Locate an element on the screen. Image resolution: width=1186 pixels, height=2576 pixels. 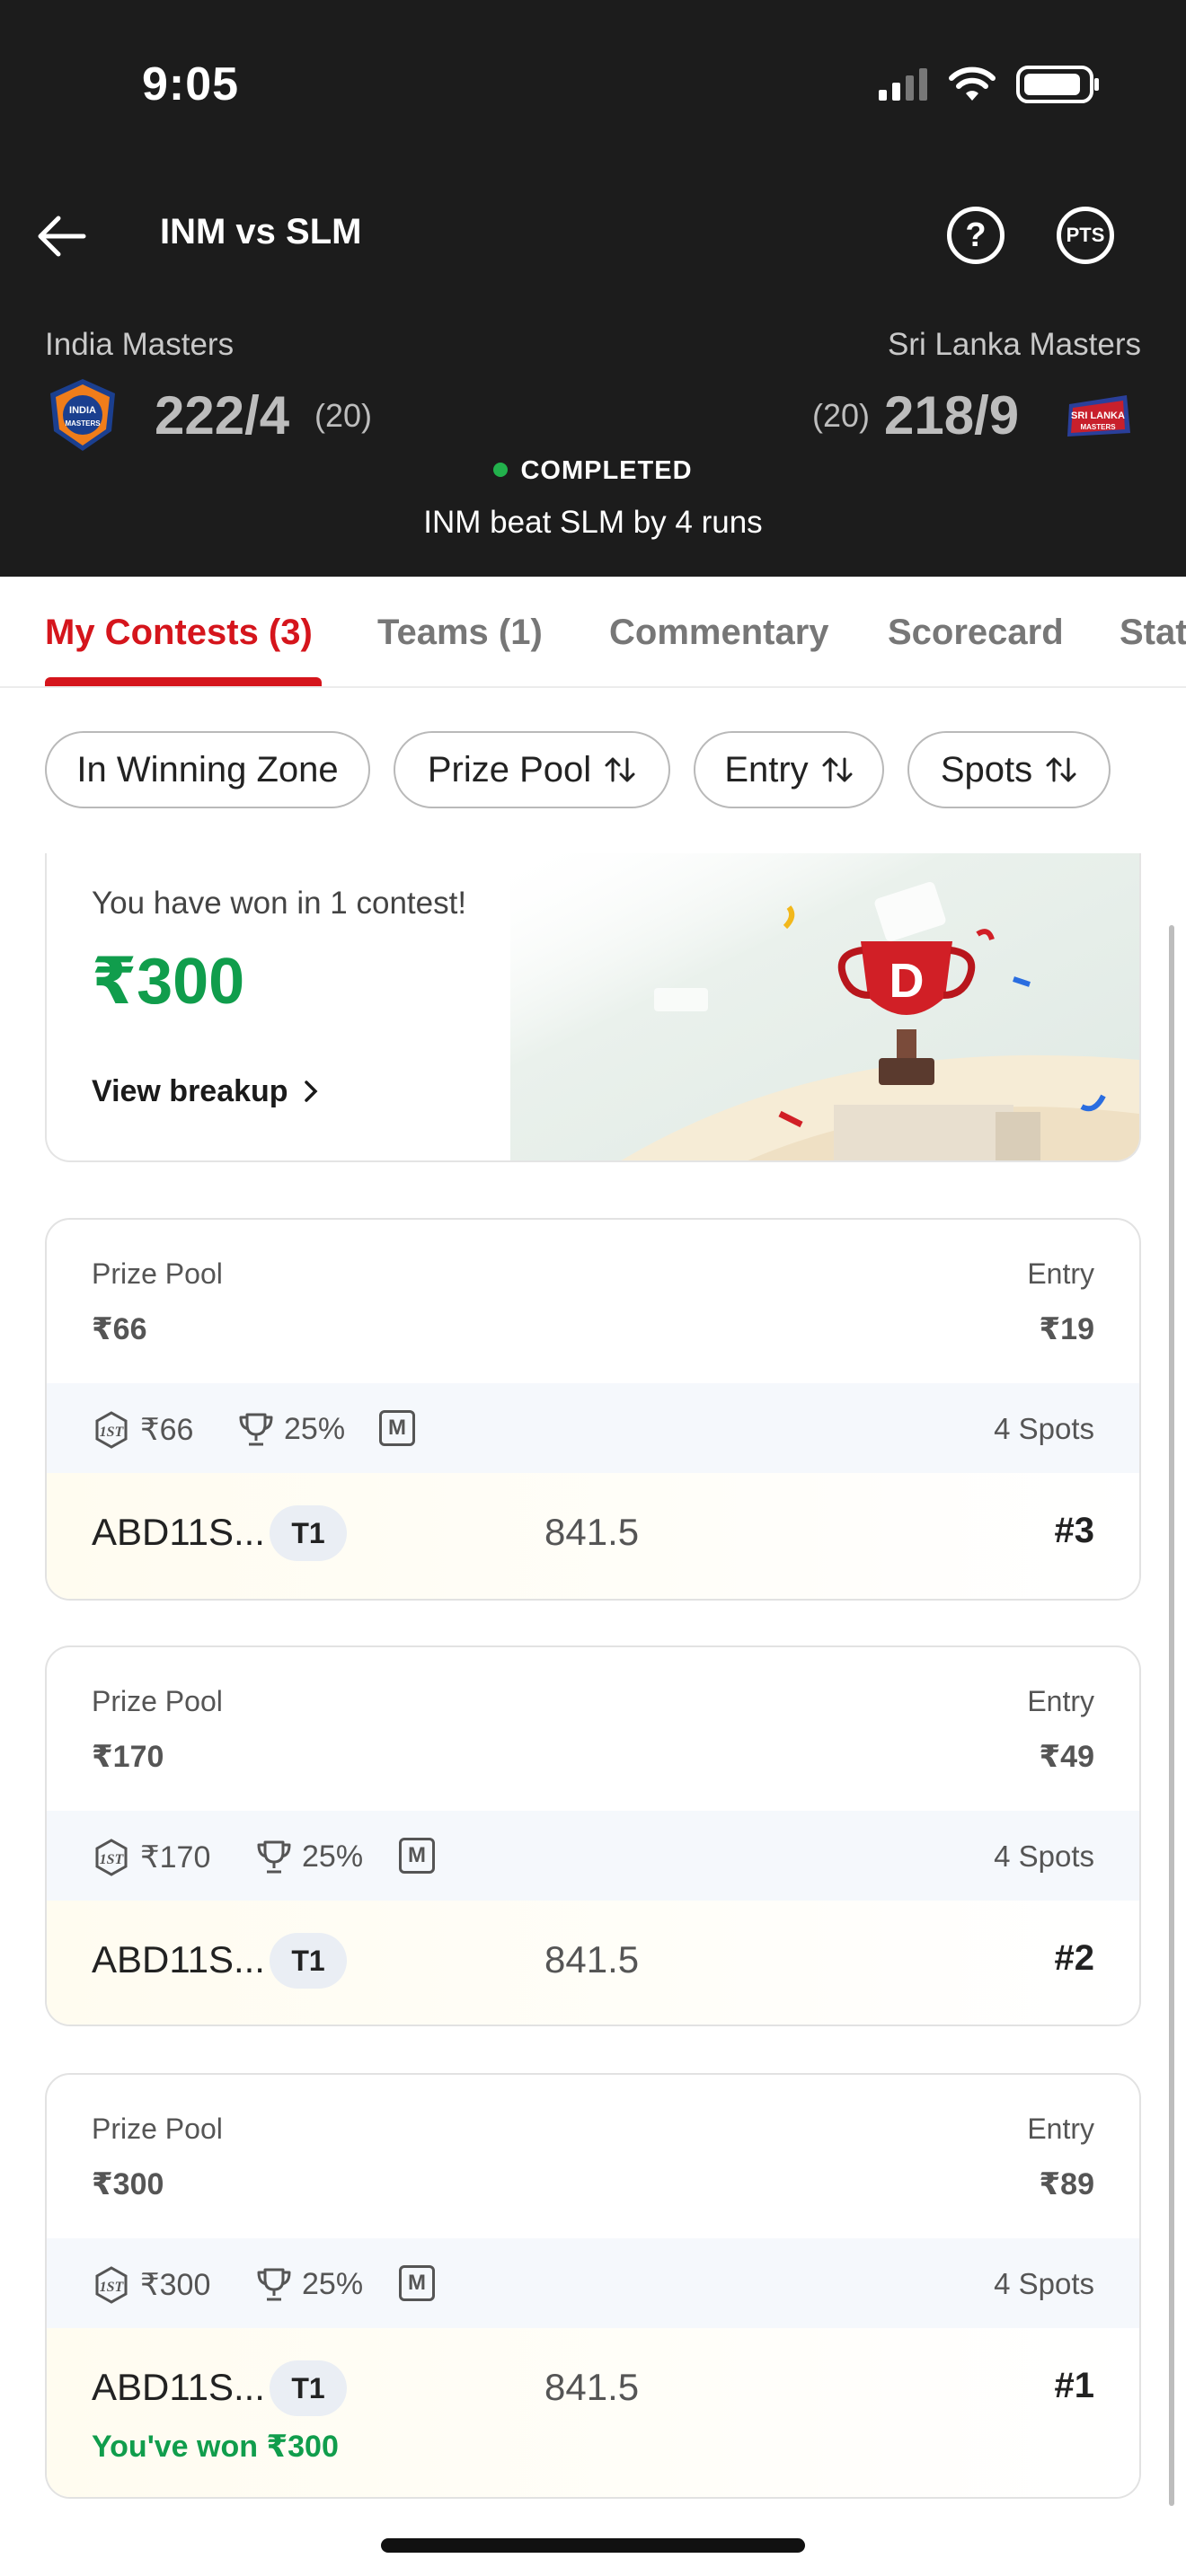
filter-prize-pool: Prize Pool is located at coordinates (532, 769).